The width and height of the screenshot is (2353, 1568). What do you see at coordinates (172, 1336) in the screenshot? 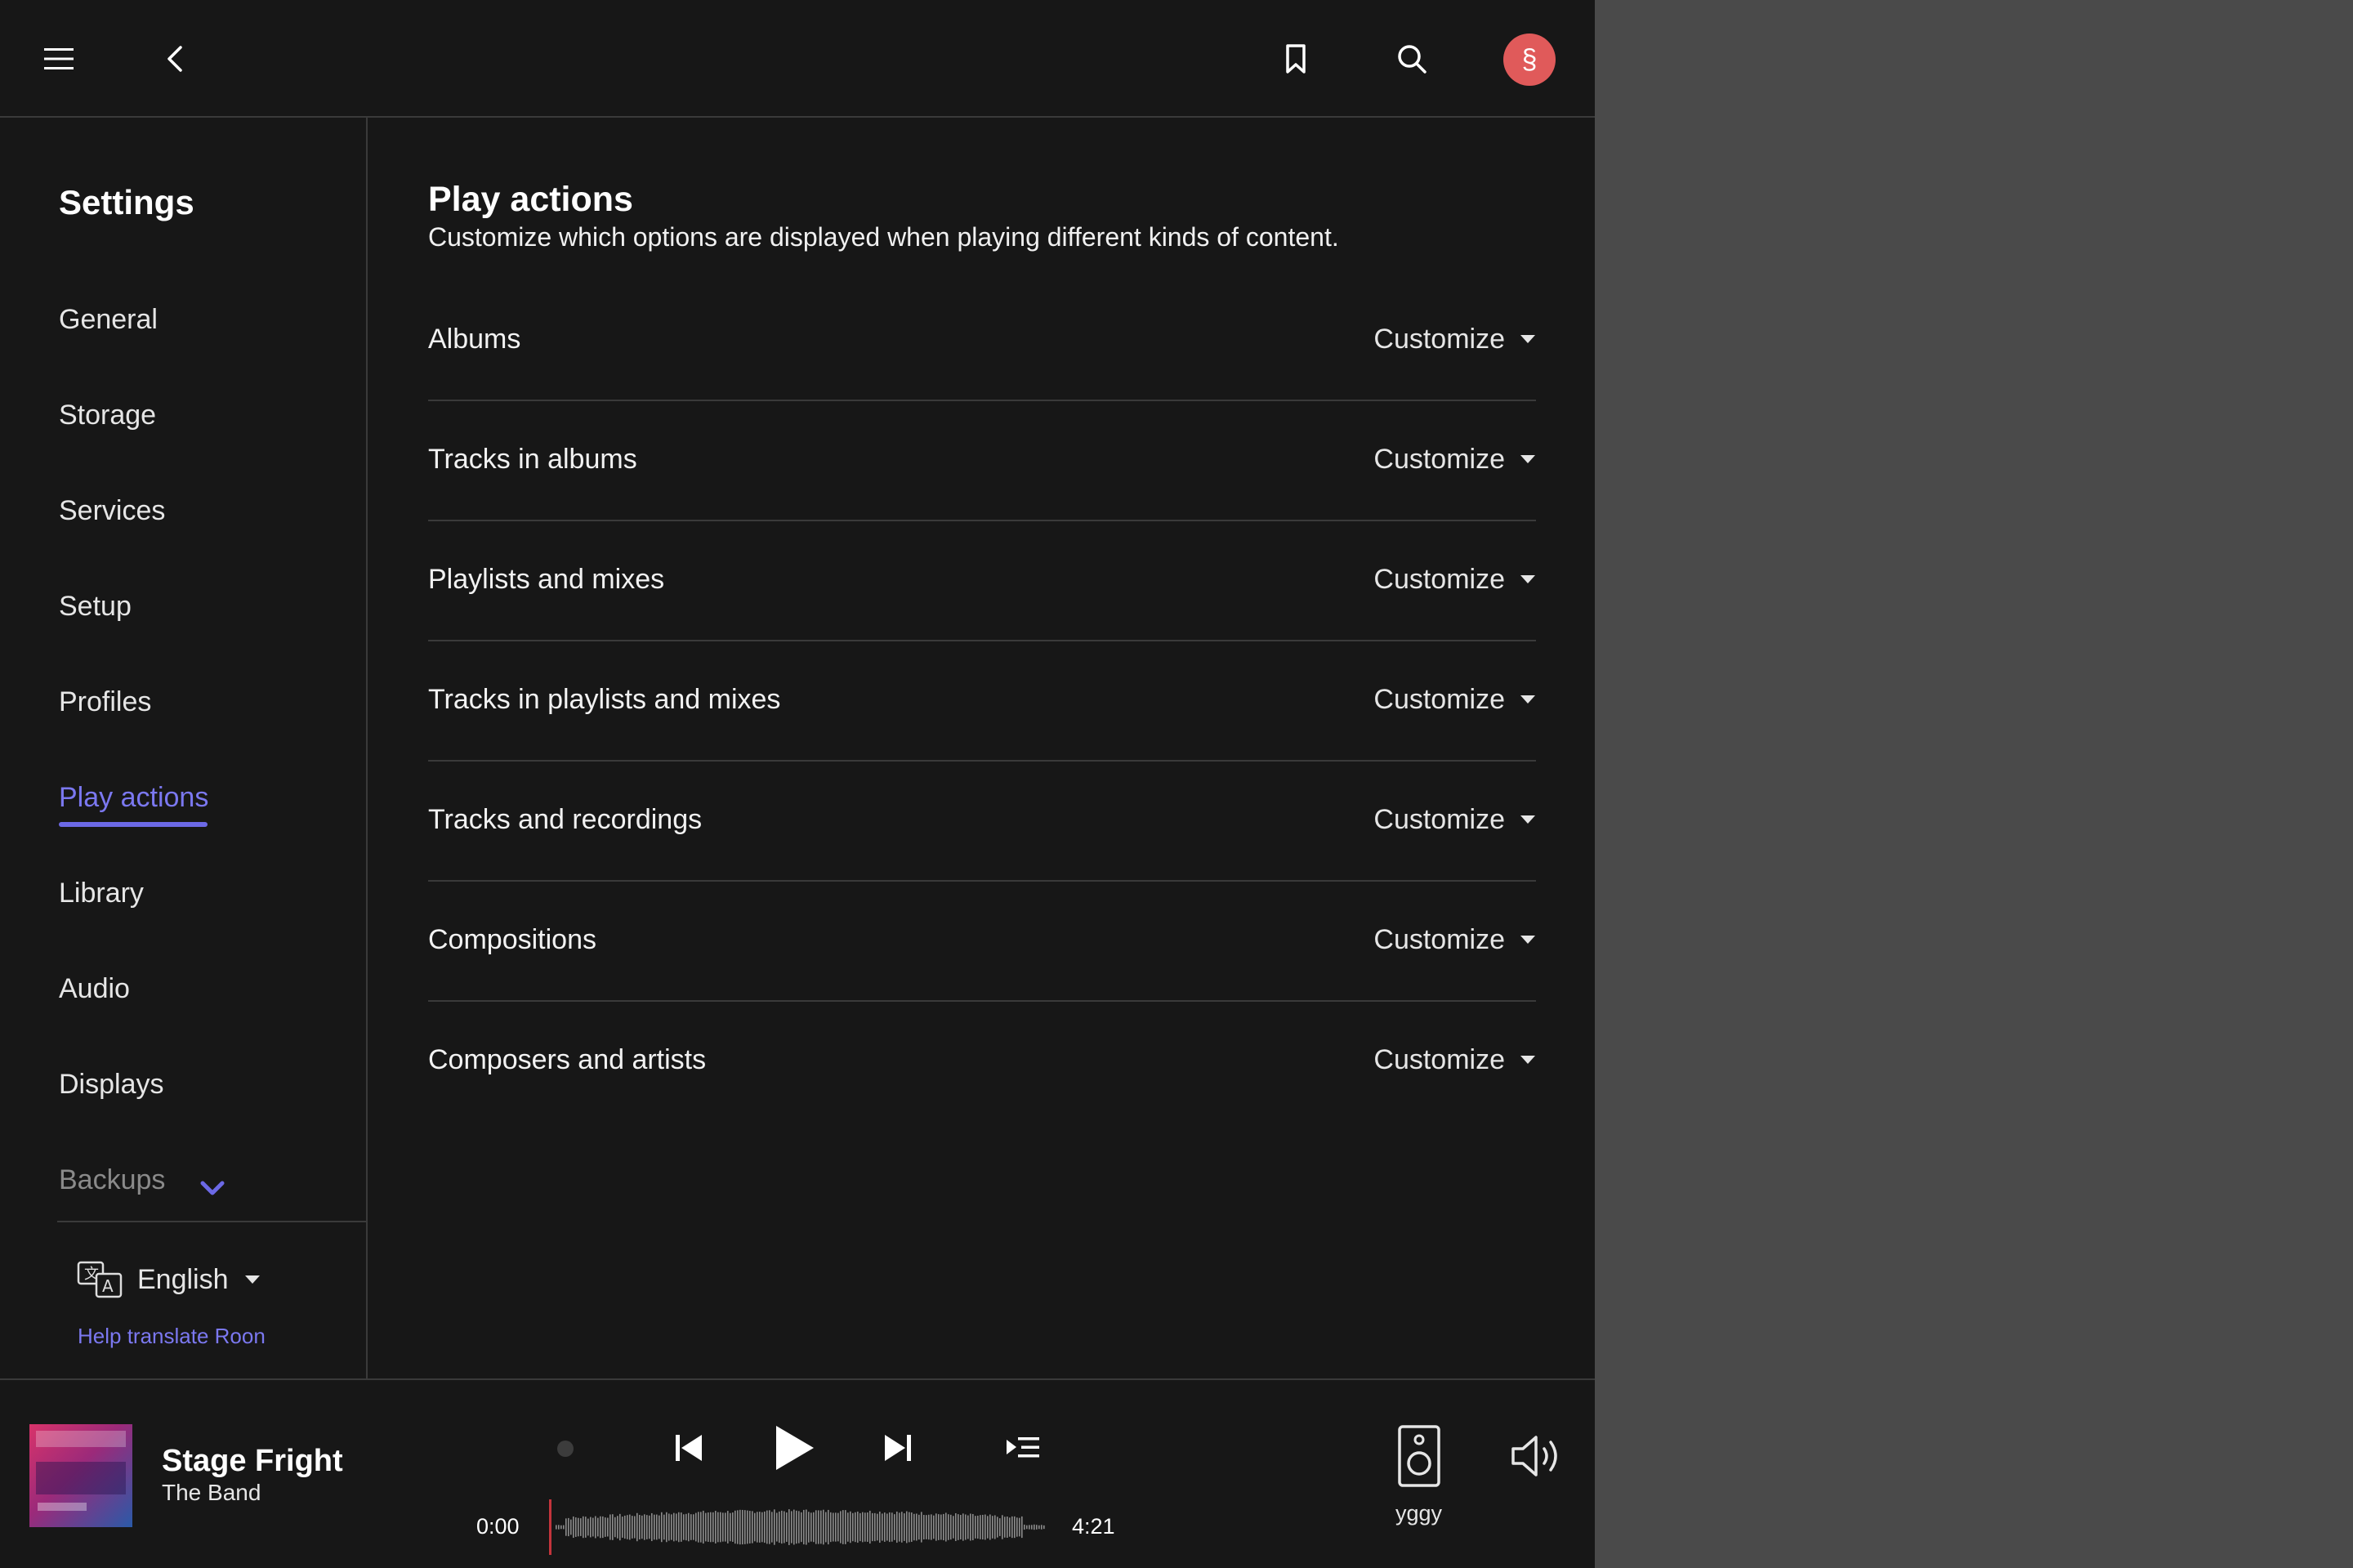
I see `help-translate-link: Help translate Roon` at bounding box center [172, 1336].